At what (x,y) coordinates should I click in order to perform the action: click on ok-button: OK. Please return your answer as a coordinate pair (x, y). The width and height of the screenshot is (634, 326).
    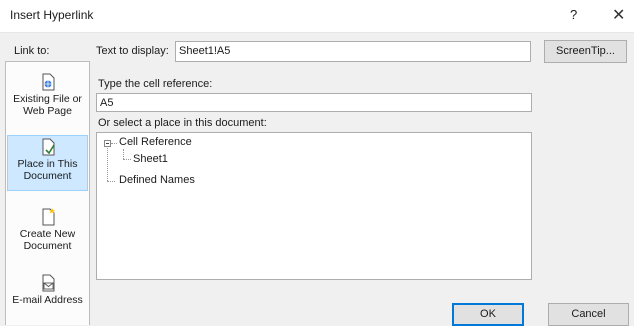
    Looking at the image, I should click on (488, 314).